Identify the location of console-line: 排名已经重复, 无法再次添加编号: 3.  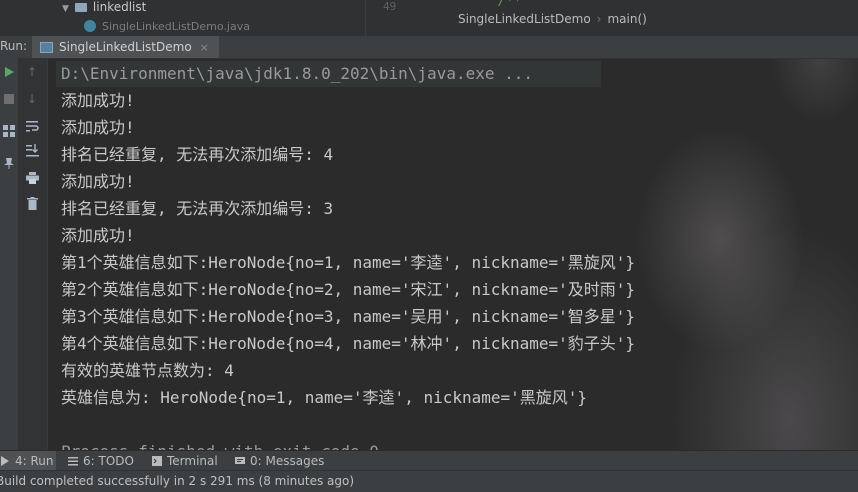
(197, 208).